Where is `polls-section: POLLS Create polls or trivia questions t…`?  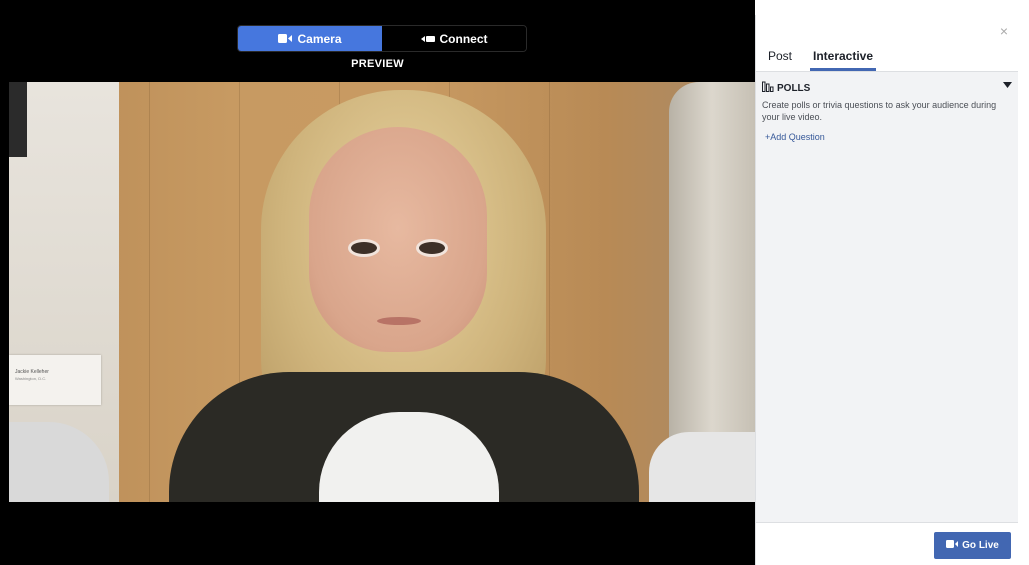 polls-section: POLLS Create polls or trivia questions t… is located at coordinates (887, 113).